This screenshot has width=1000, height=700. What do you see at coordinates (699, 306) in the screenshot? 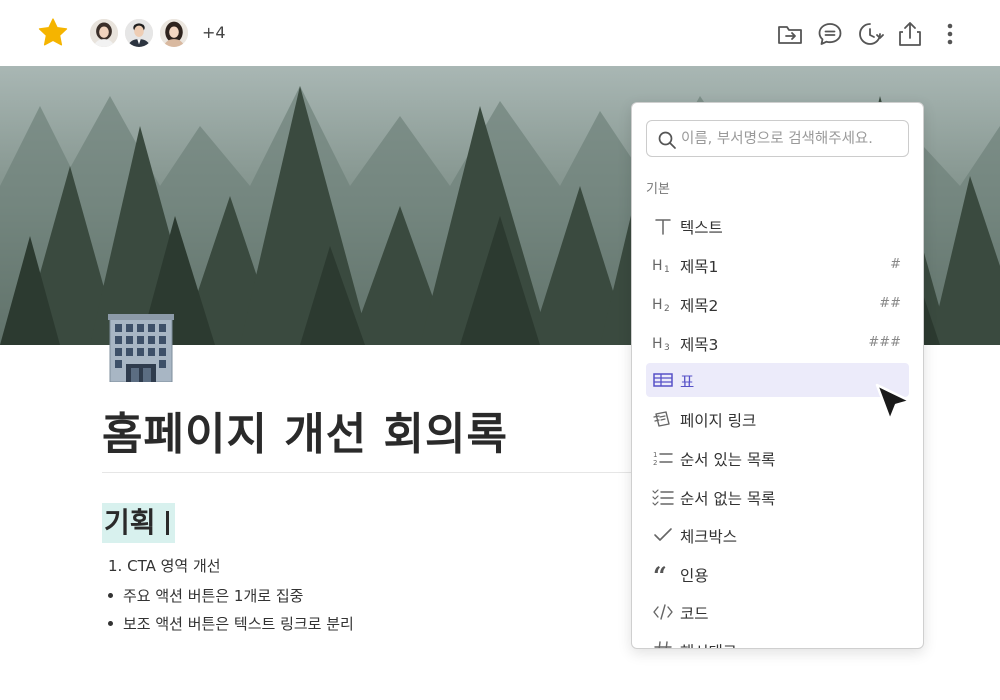
I see `menu-item-label: 제목2` at bounding box center [699, 306].